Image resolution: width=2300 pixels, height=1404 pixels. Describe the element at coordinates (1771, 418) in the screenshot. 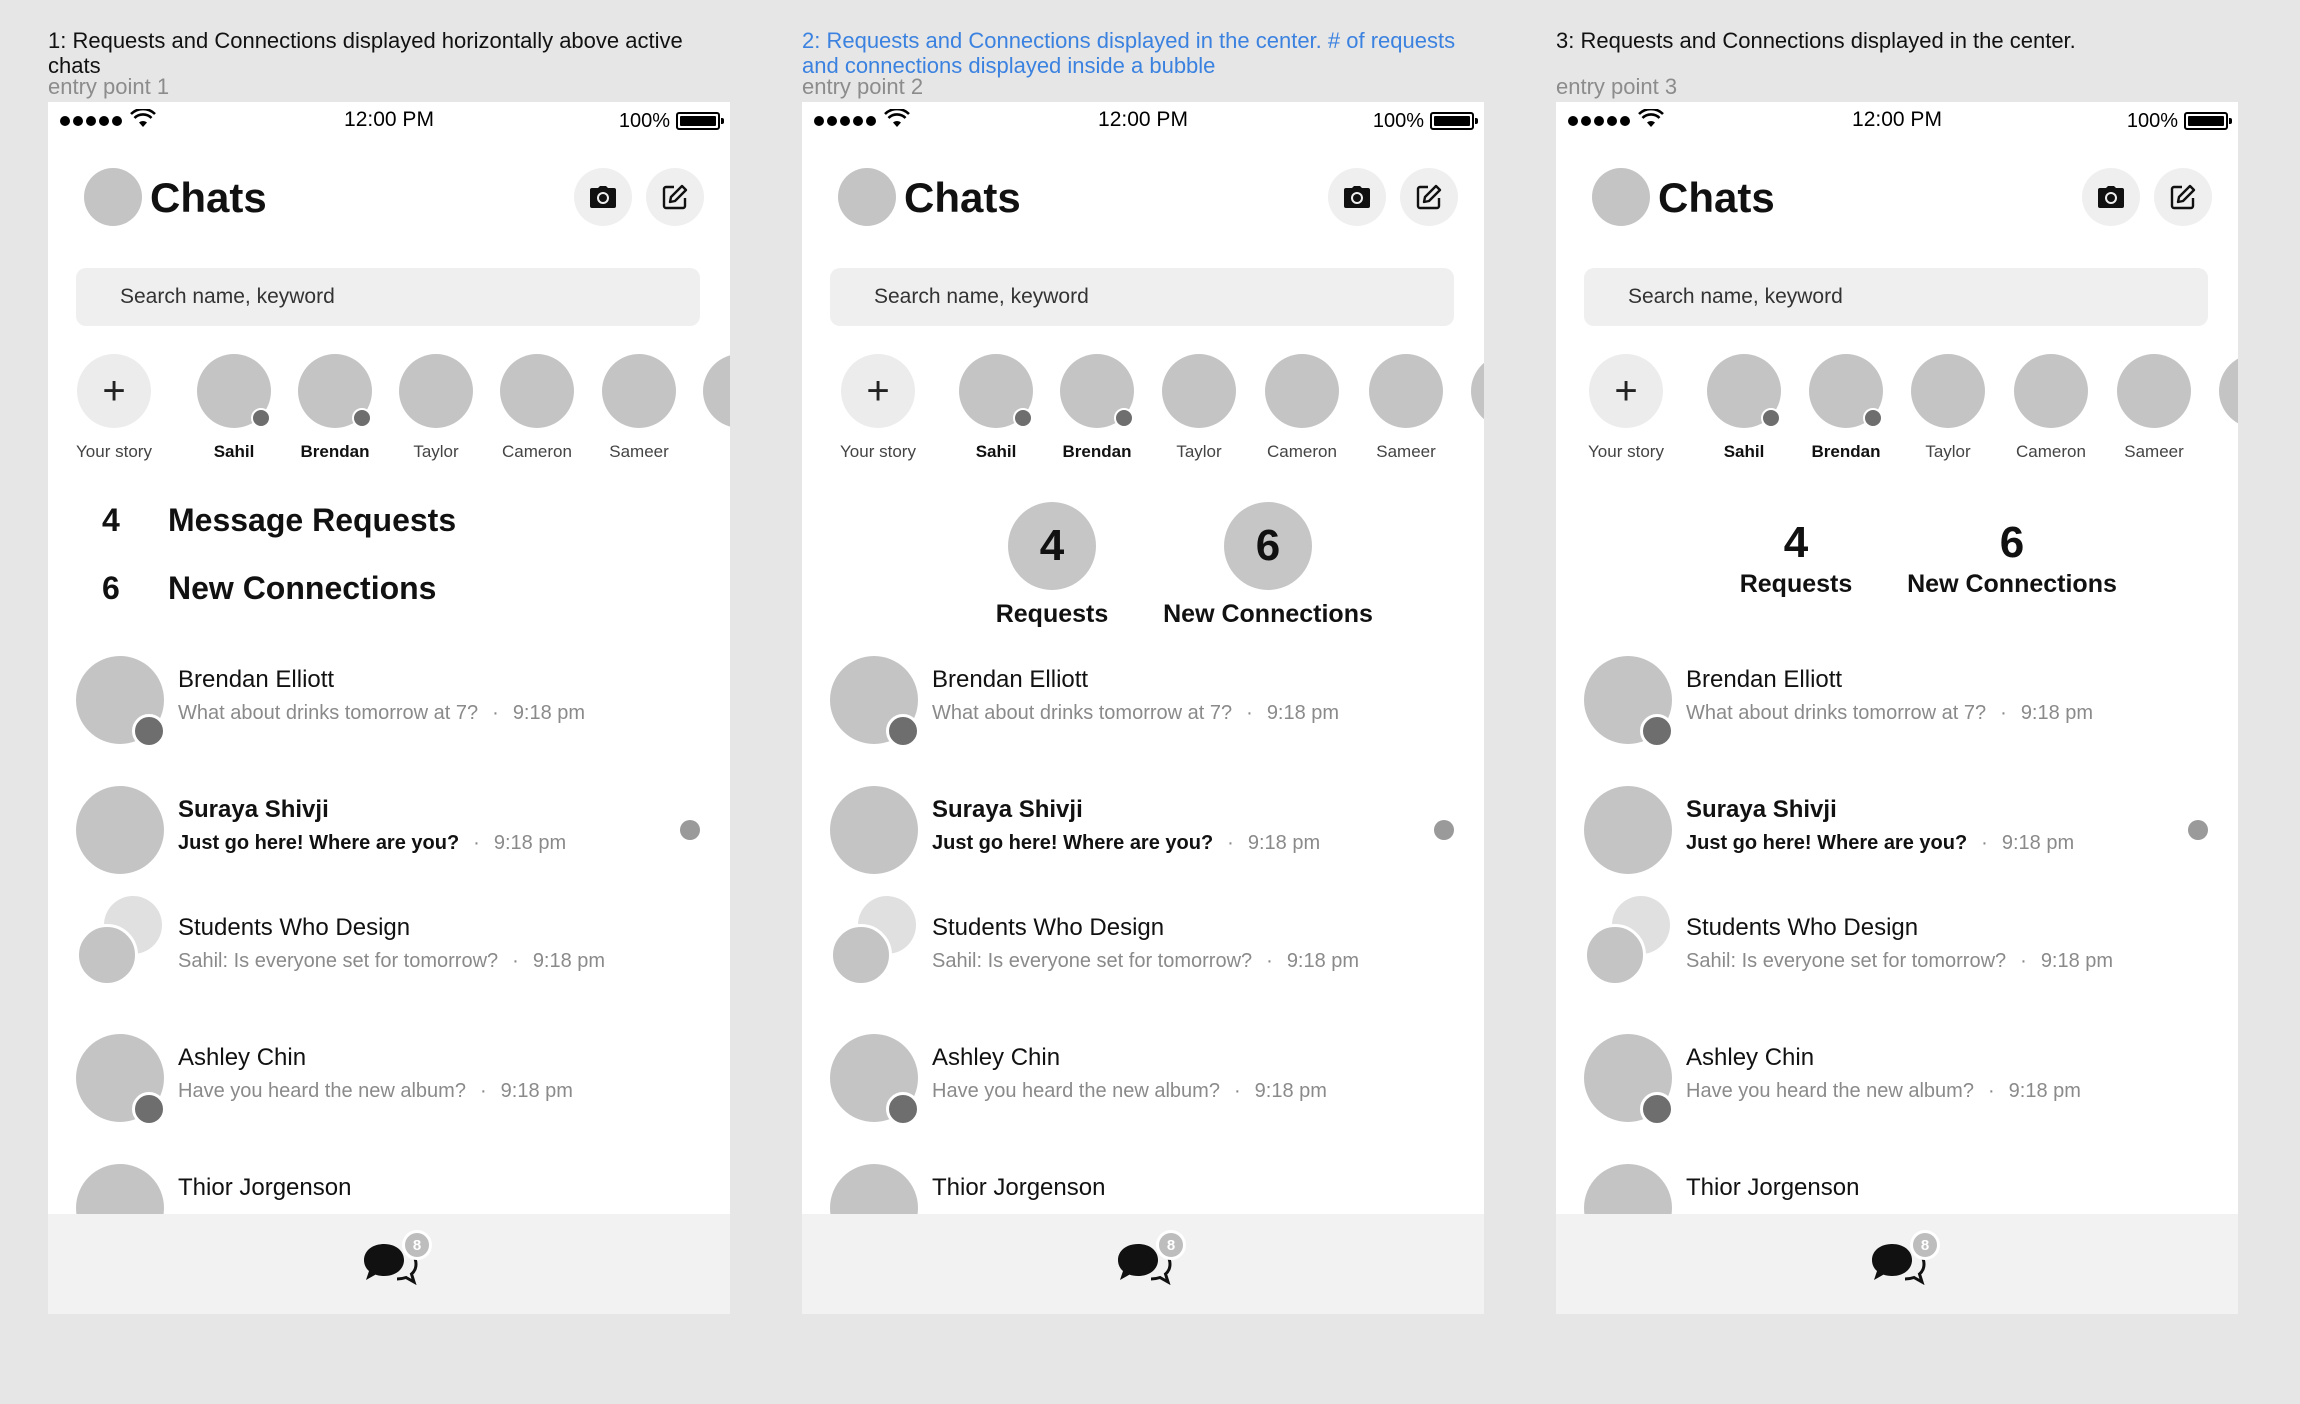

I see `active-dot` at that location.